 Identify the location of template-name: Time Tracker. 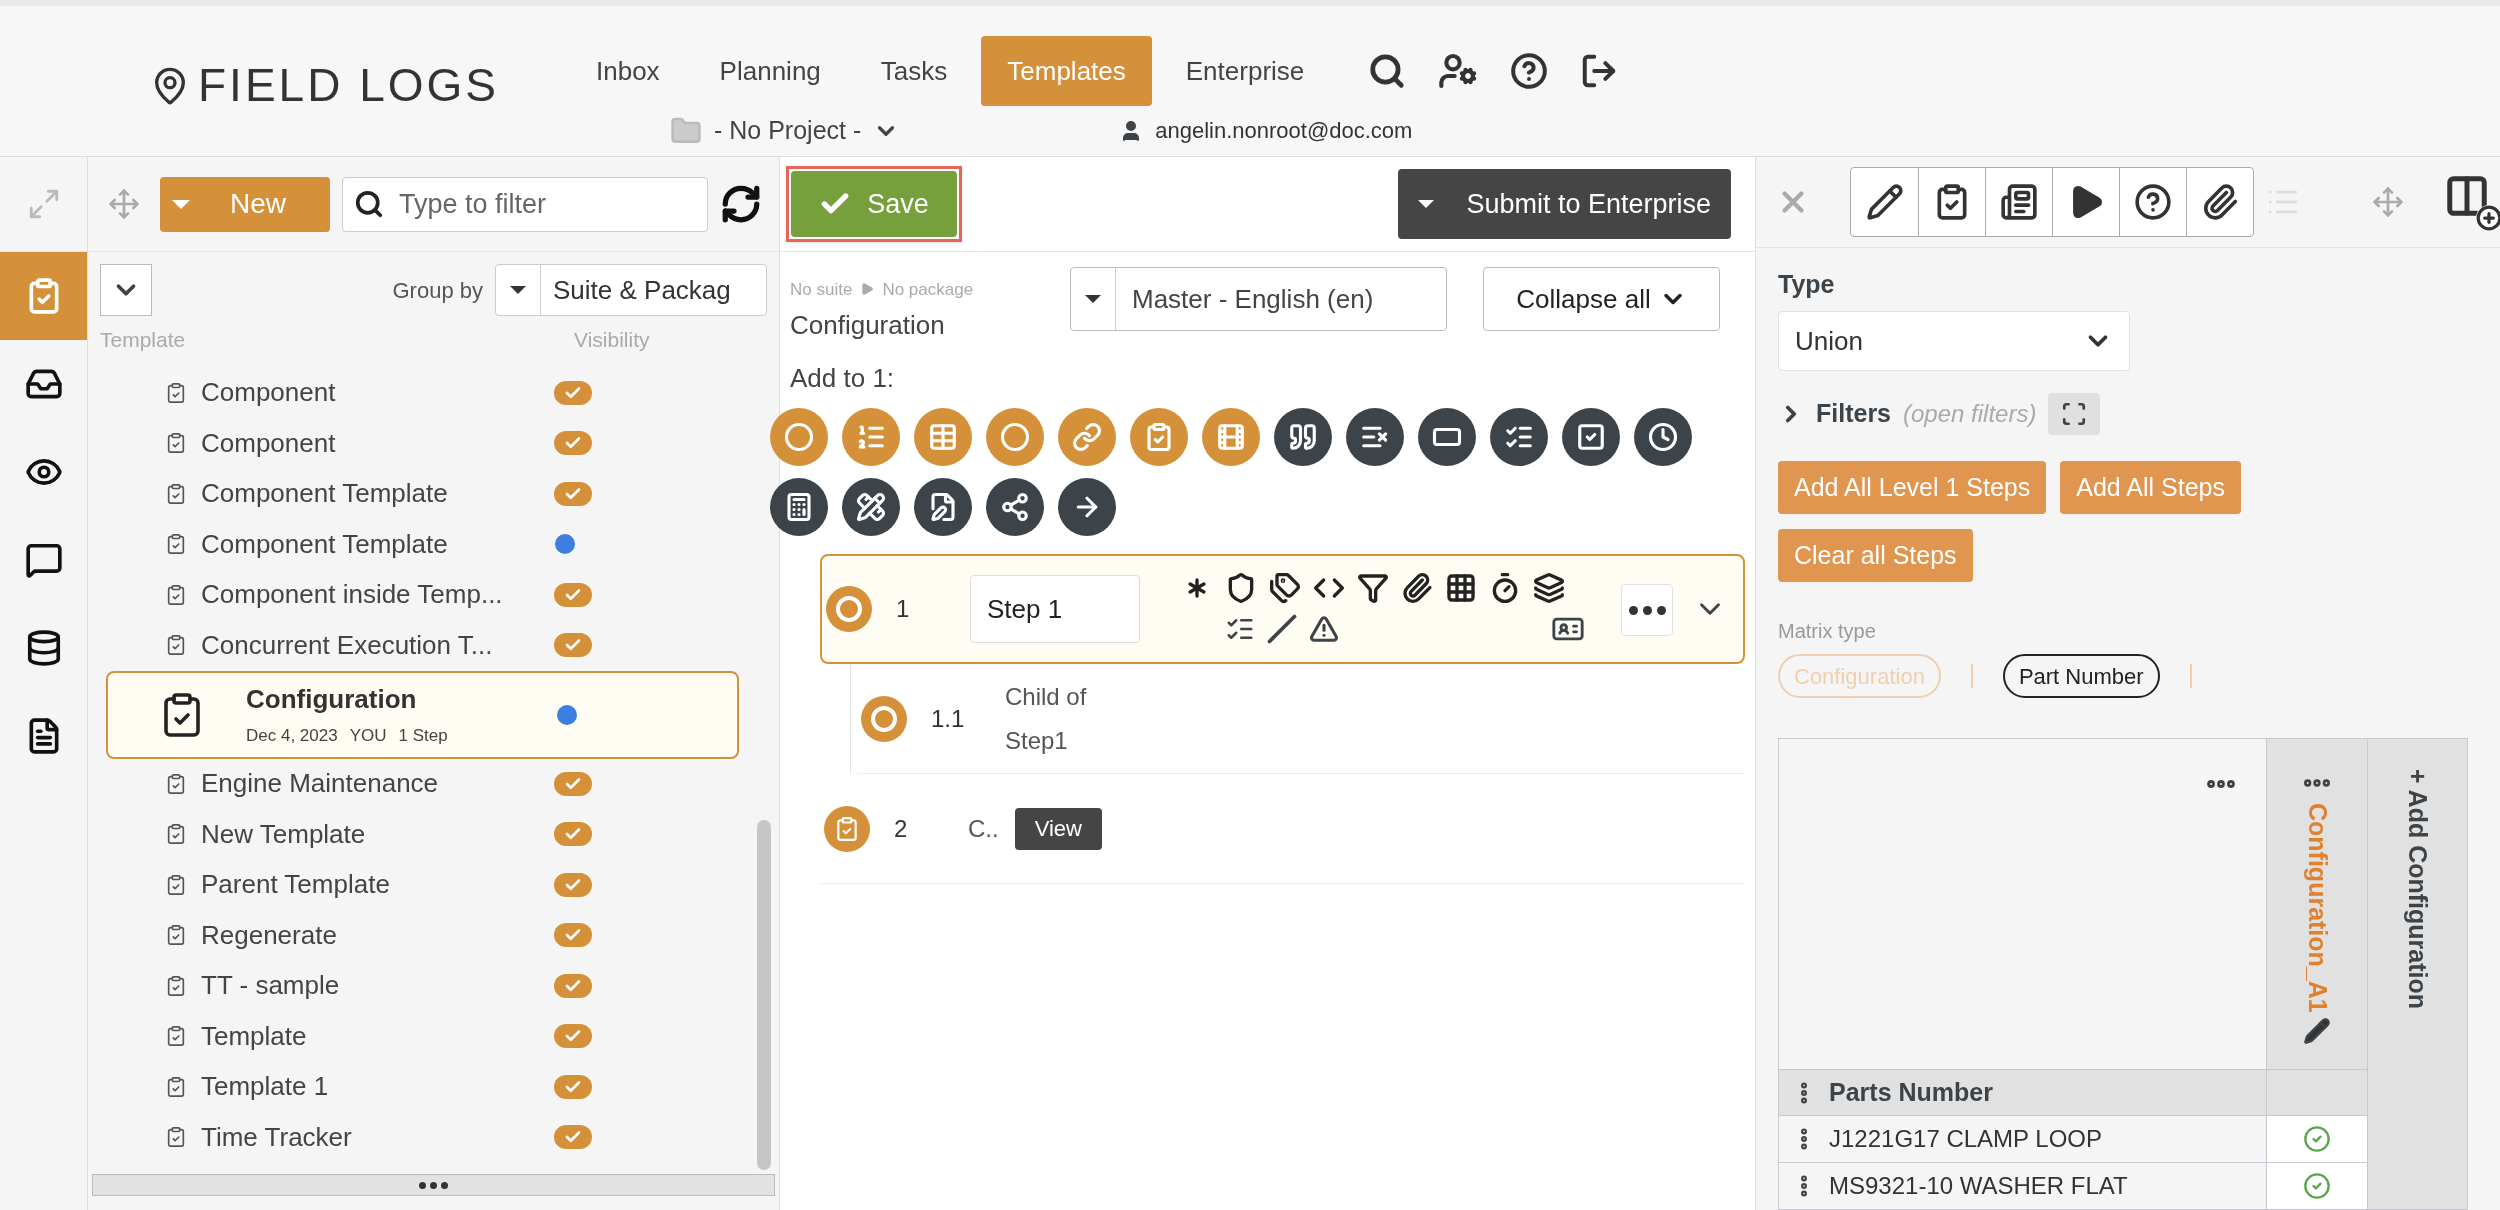
(277, 1137).